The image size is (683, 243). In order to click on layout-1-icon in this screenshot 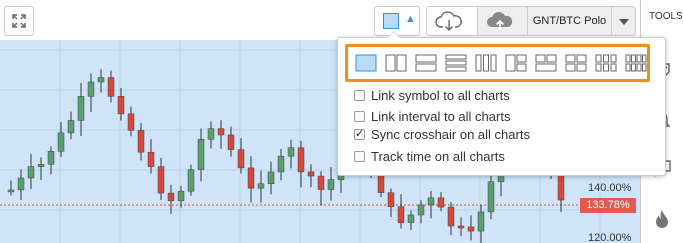, I will do `click(366, 63)`.